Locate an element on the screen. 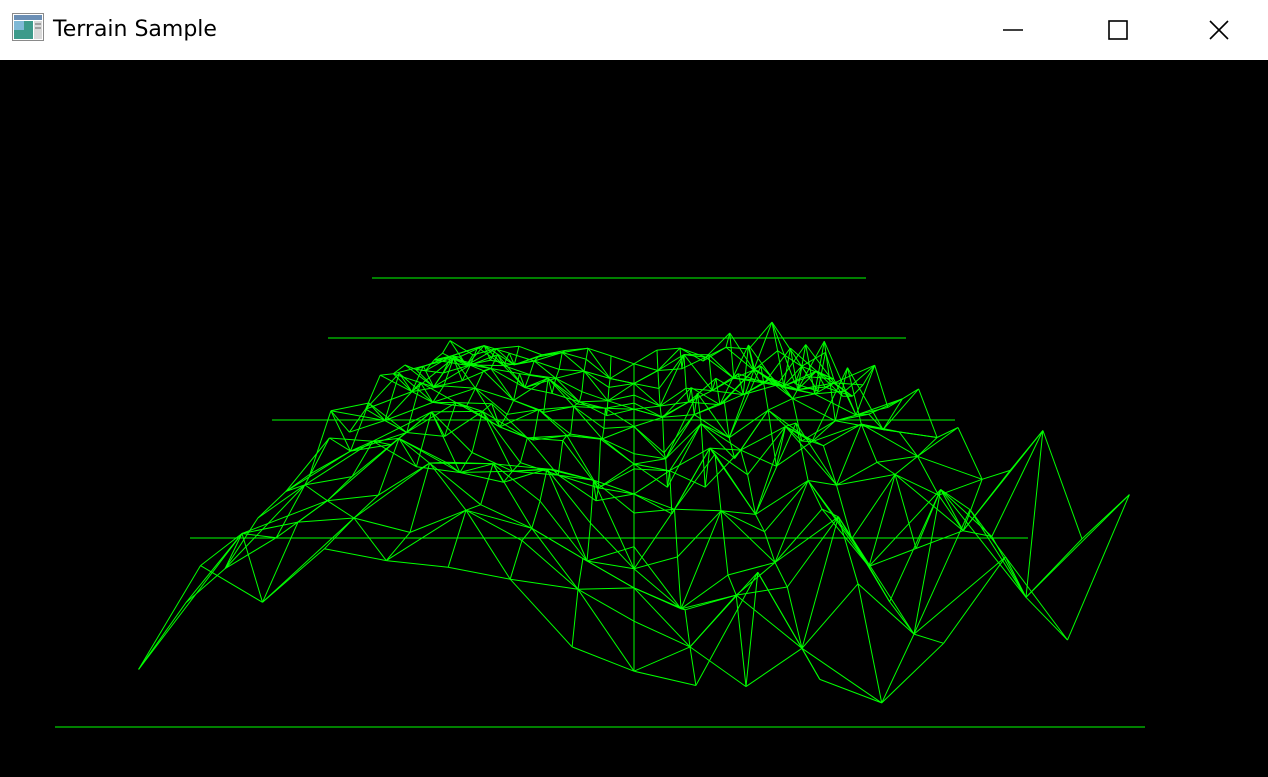 The width and height of the screenshot is (1268, 777). maximize-button is located at coordinates (1117, 30).